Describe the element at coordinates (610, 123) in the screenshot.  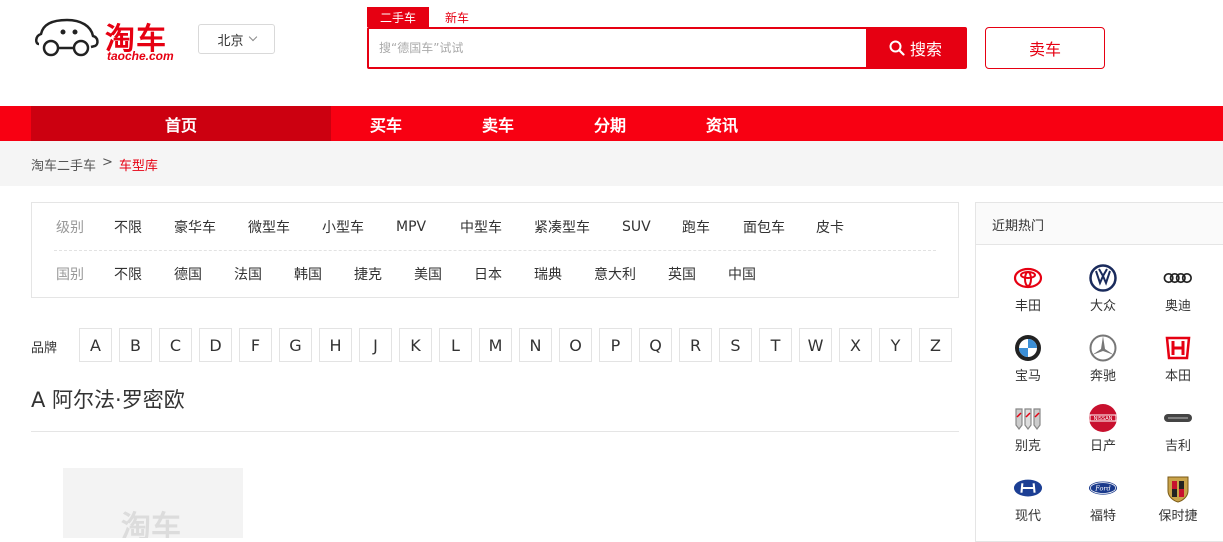
I see `nav-item-installment: 分期` at that location.